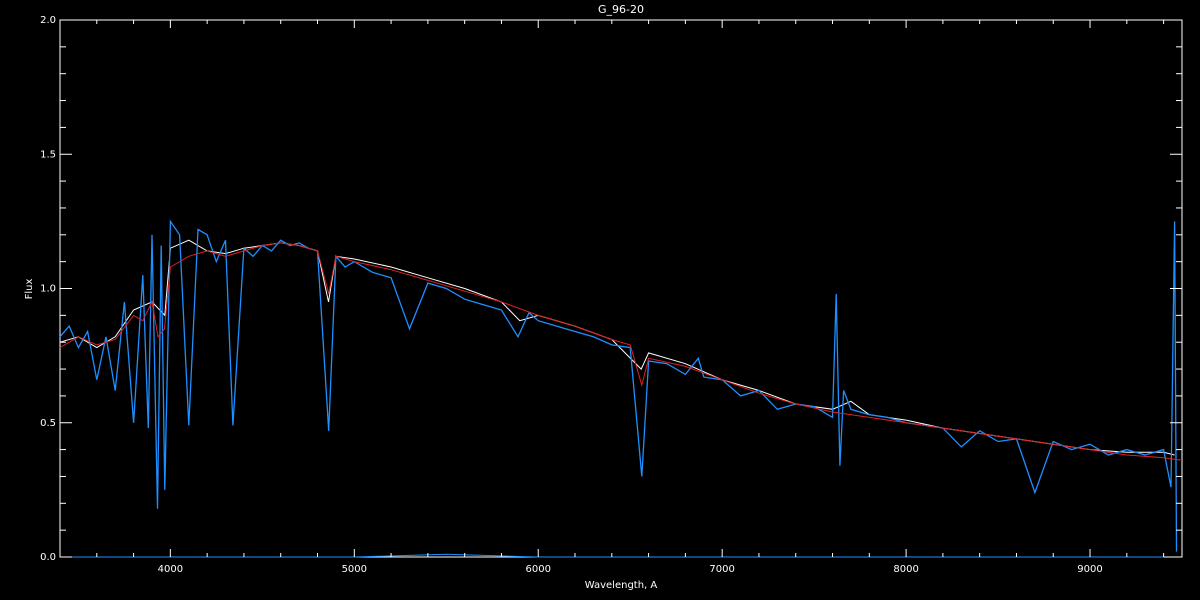 The width and height of the screenshot is (1200, 600). Describe the element at coordinates (721, 569) in the screenshot. I see `x-tick-label: 7000` at that location.